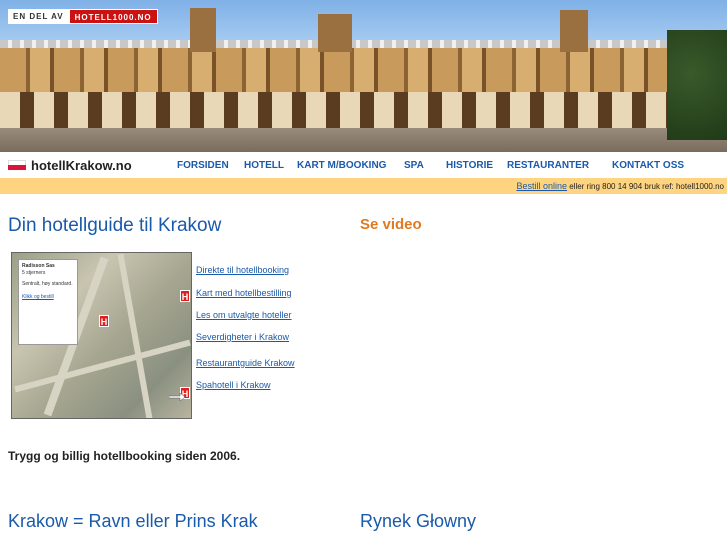 The height and width of the screenshot is (545, 727). Describe the element at coordinates (177, 397) in the screenshot. I see `arrow-right-icon` at that location.